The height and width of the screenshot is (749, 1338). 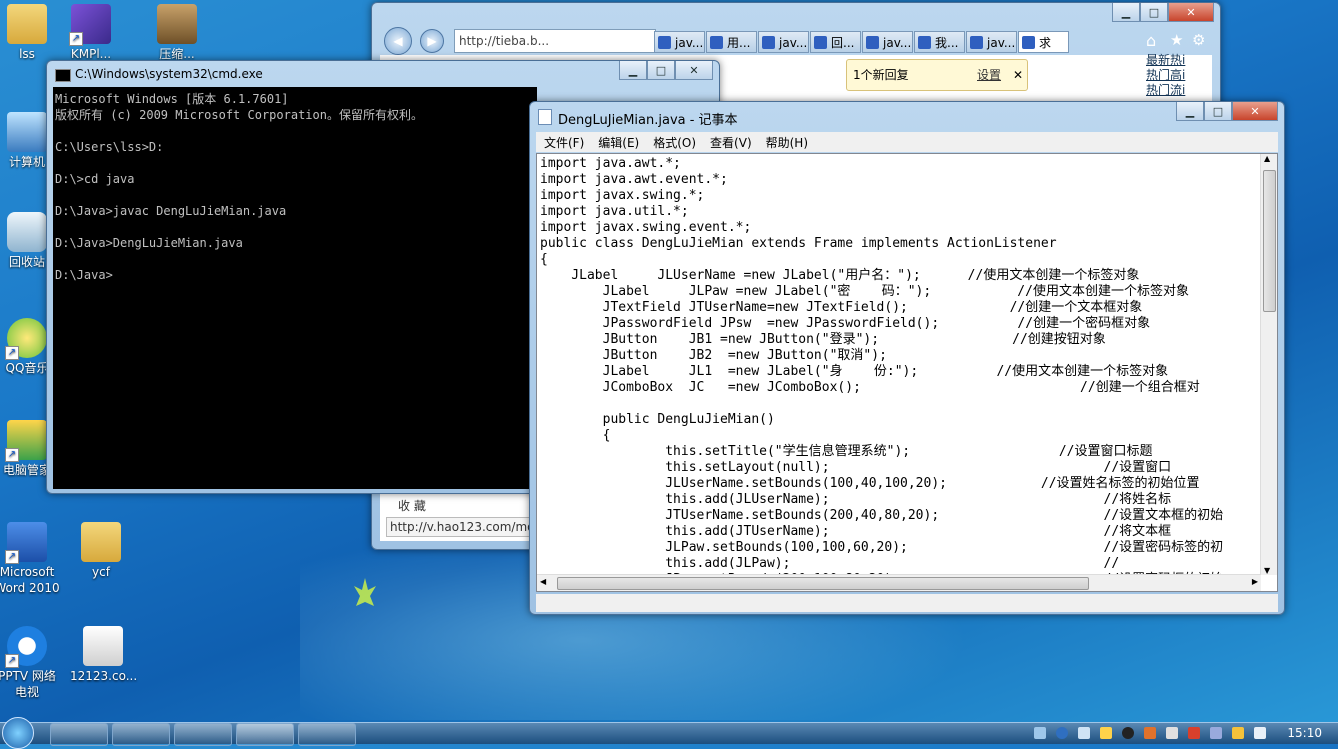 I want to click on sidebar-link: 热门高i, so click(x=1181, y=75).